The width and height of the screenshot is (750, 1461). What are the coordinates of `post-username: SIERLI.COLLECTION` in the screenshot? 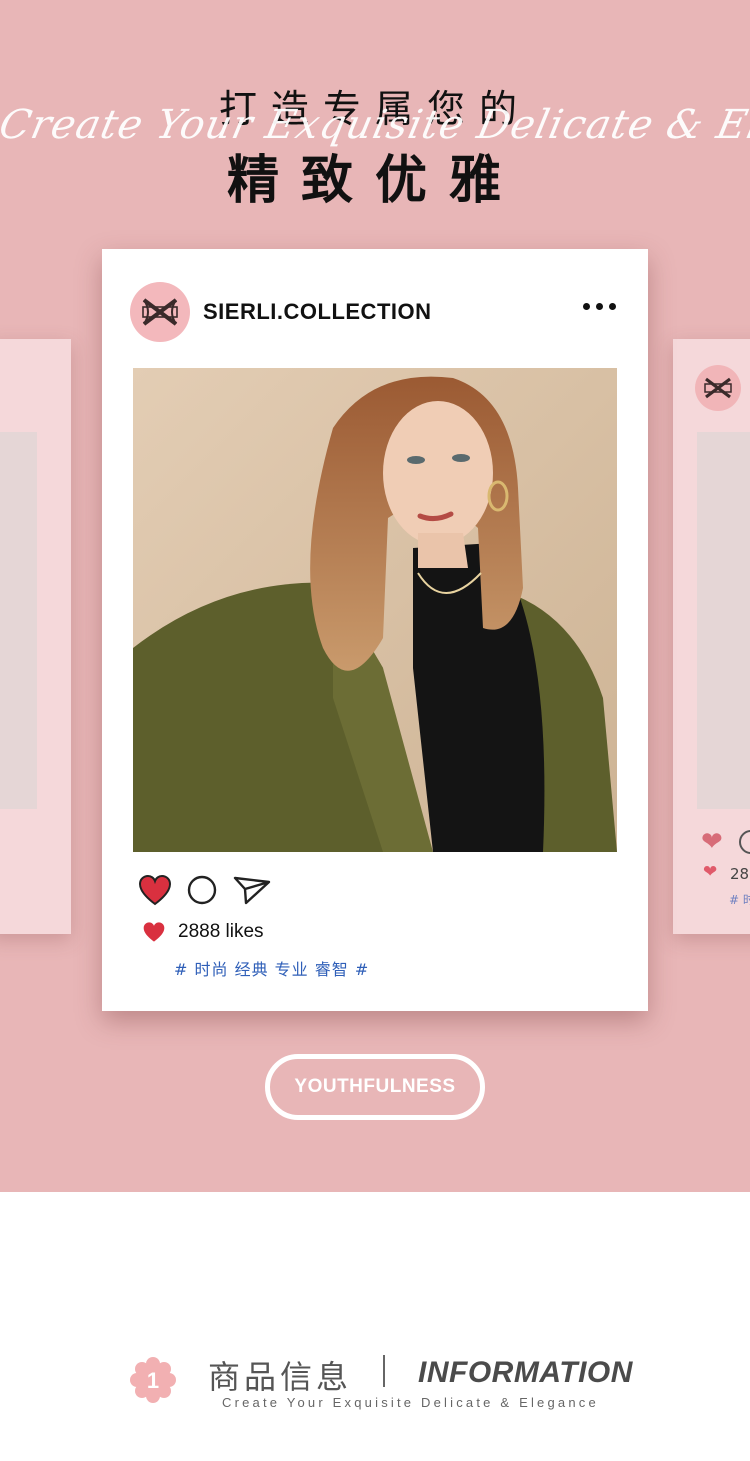 It's located at (317, 312).